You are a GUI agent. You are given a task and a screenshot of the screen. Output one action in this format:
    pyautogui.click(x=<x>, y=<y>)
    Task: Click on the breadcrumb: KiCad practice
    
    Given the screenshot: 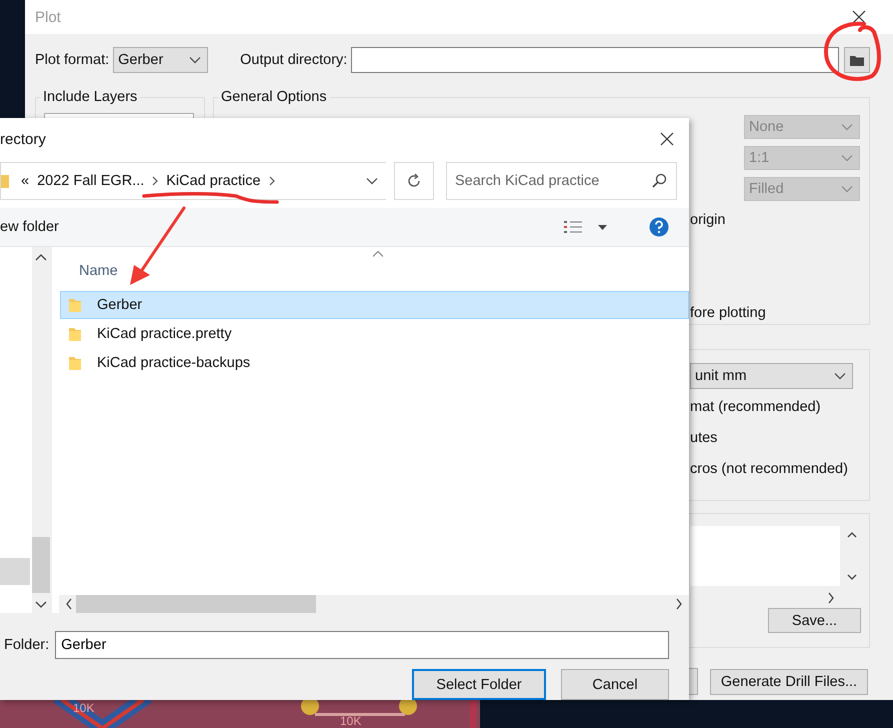 What is the action you would take?
    pyautogui.click(x=213, y=181)
    